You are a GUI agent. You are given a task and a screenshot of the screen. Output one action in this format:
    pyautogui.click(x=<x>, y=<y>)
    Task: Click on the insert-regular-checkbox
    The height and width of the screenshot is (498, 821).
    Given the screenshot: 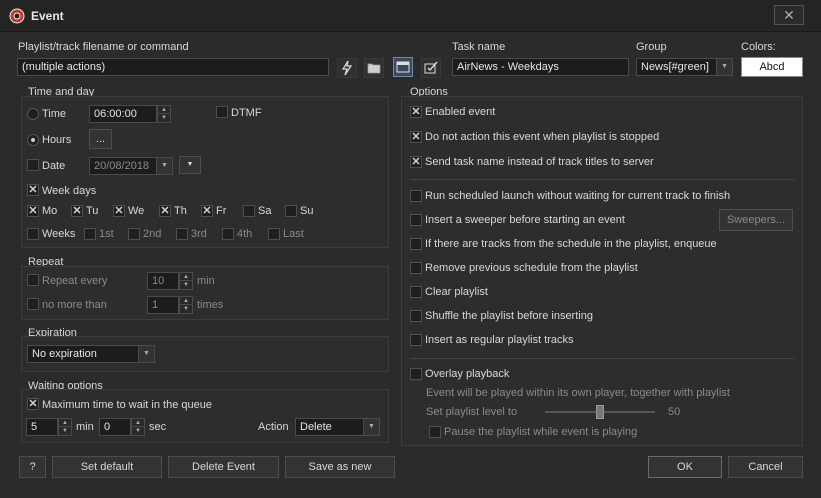 What is the action you would take?
    pyautogui.click(x=416, y=340)
    